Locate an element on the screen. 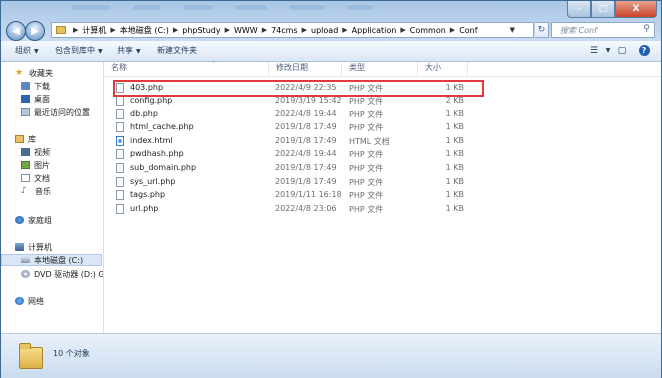  file-row: sys_url.php 2019/1/8 17:49 PHP 文件 1 KB is located at coordinates (290, 182).